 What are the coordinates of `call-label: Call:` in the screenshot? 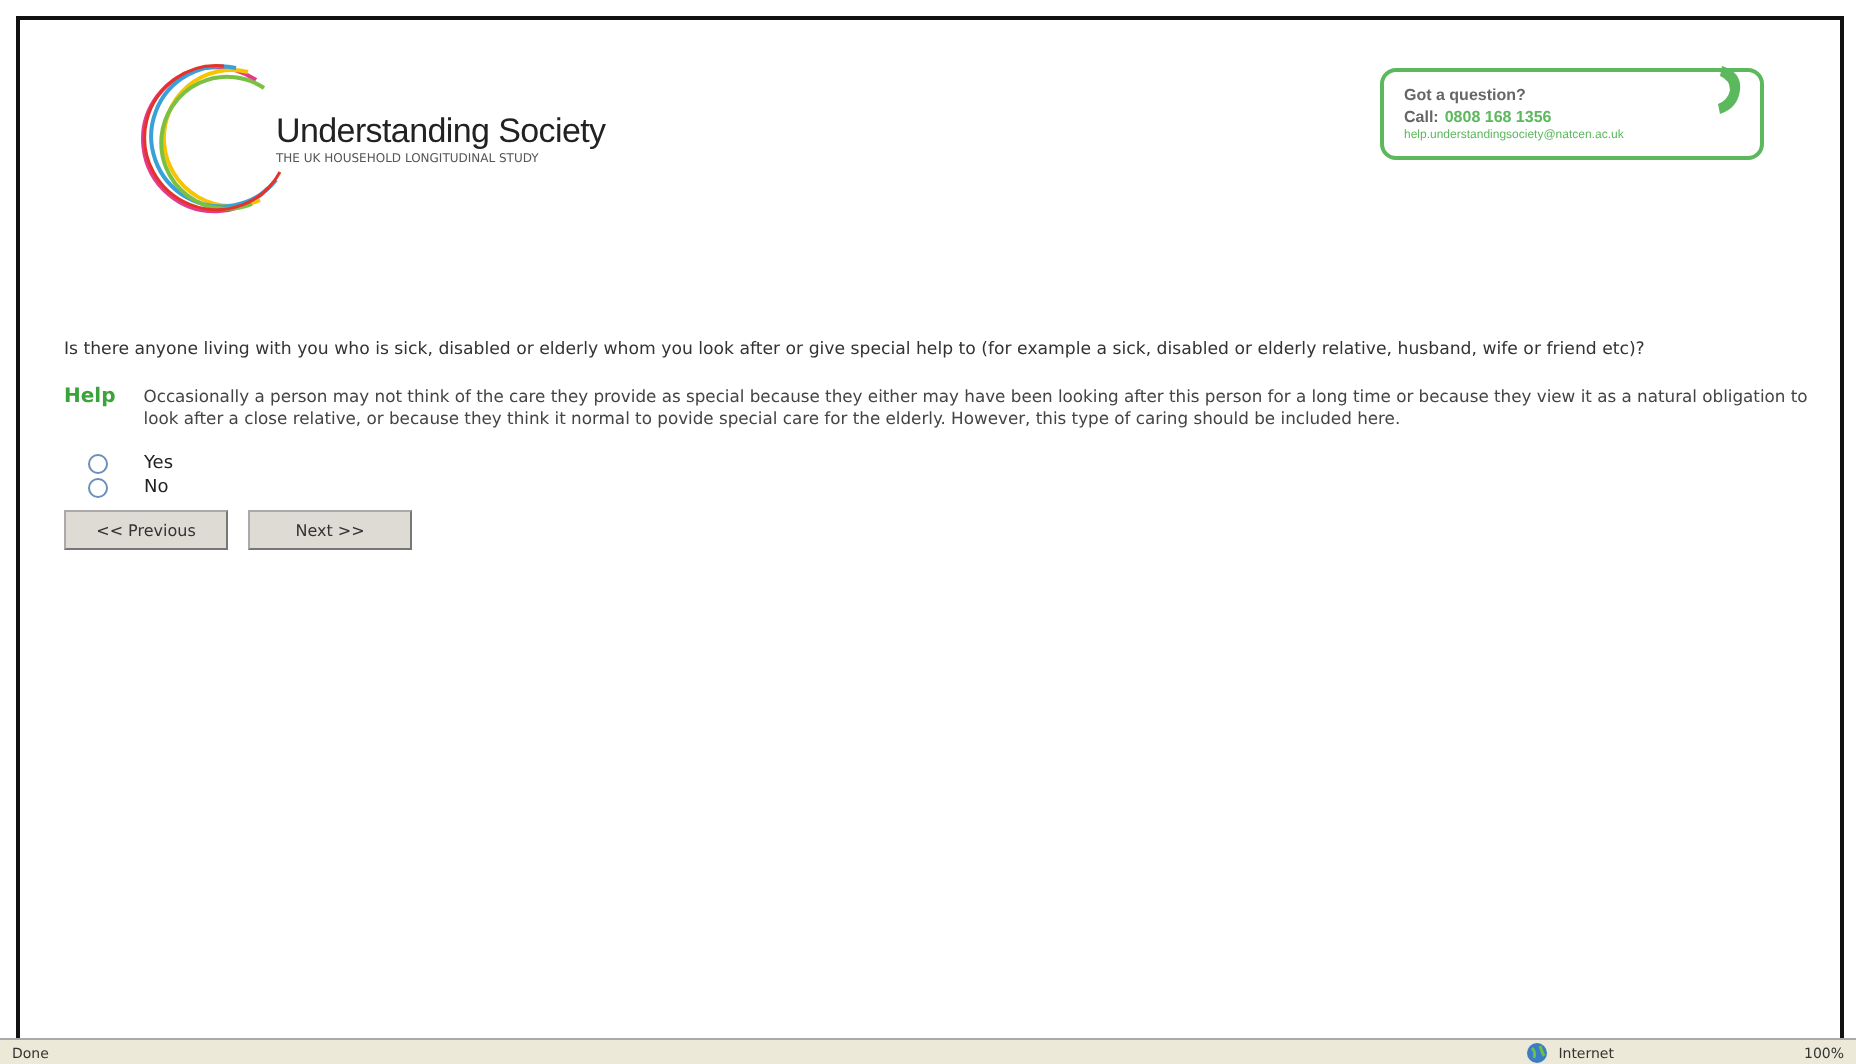 It's located at (1421, 117).